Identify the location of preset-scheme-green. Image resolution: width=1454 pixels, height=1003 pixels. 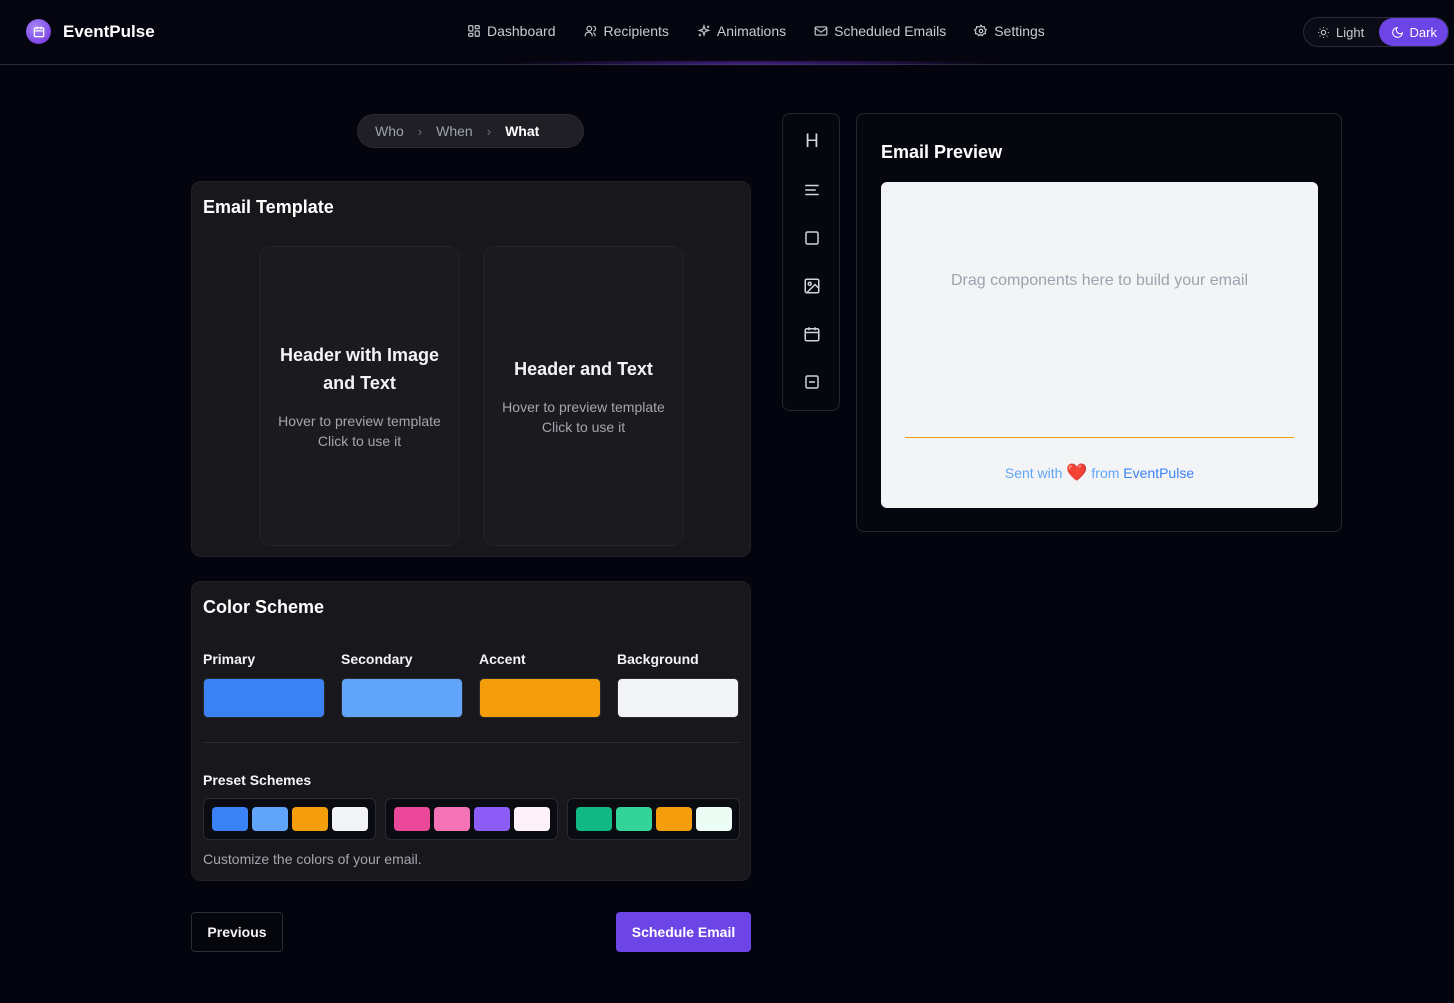
(653, 819).